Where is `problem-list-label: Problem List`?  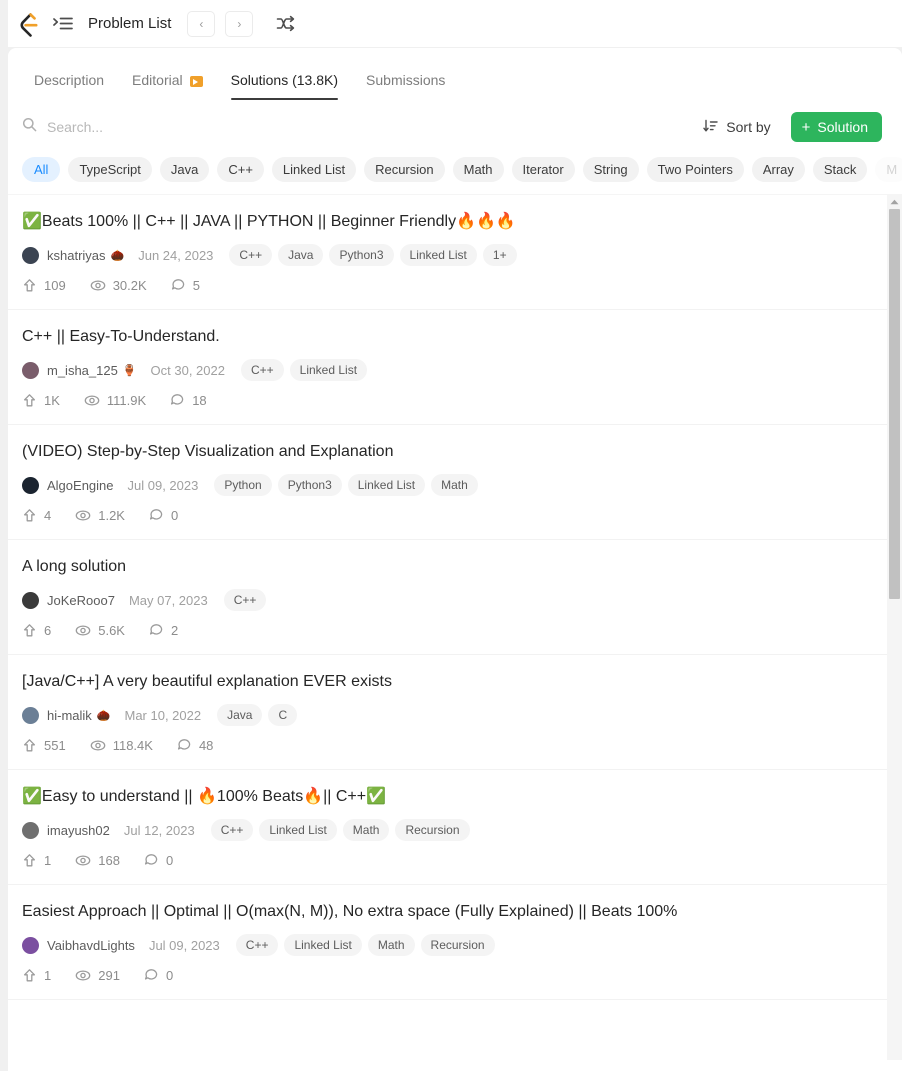
problem-list-label: Problem List is located at coordinates (129, 23).